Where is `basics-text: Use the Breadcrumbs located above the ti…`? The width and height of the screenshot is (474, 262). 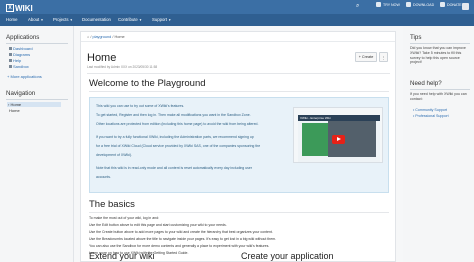 basics-text: Use the Breadcrumbs located above the ti… is located at coordinates (183, 239).